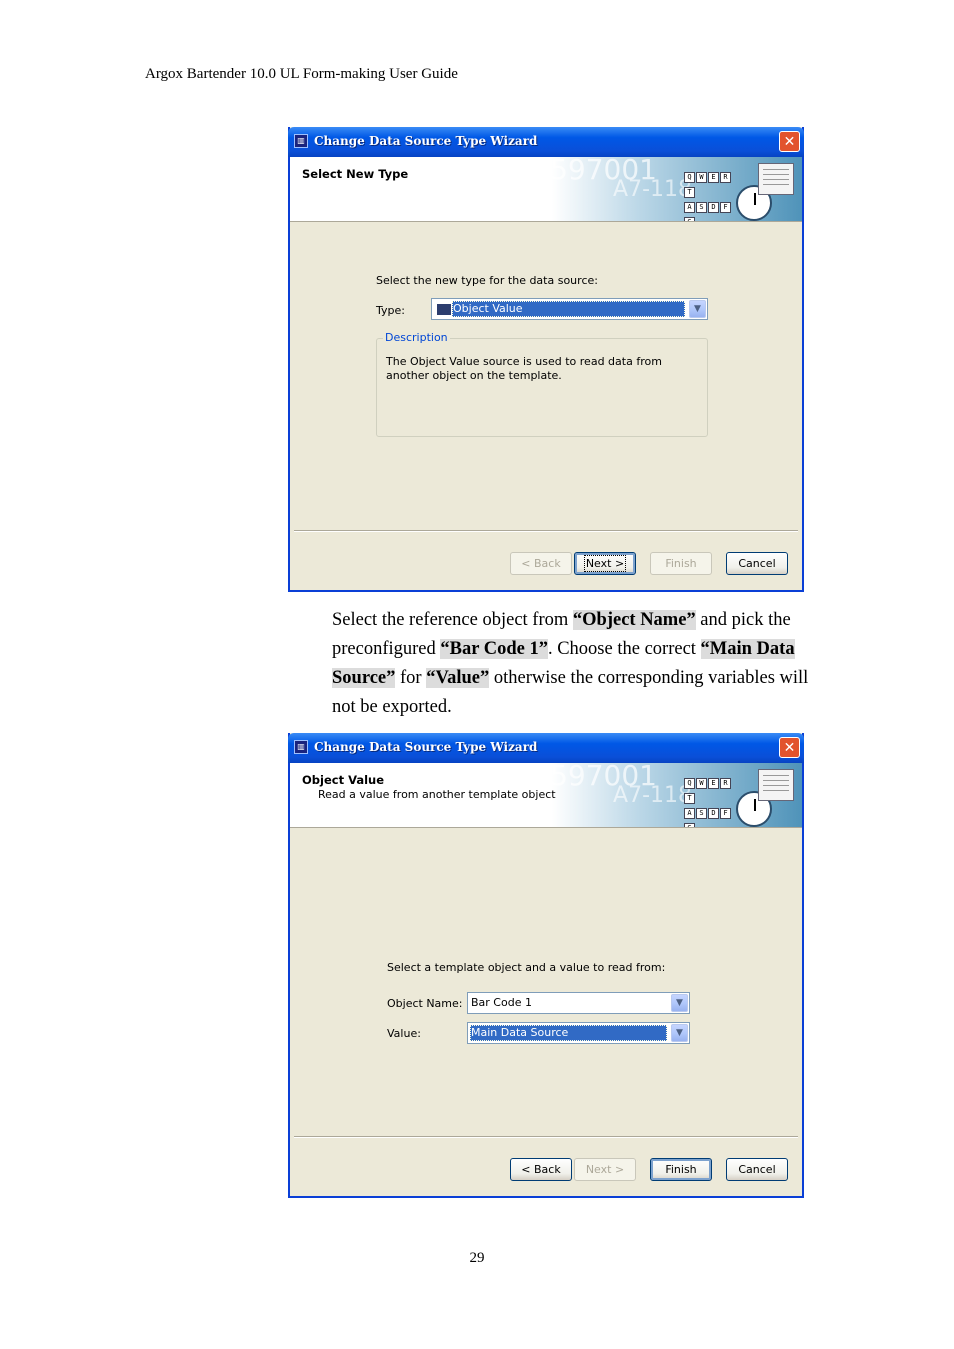 The width and height of the screenshot is (954, 1349). Describe the element at coordinates (444, 309) in the screenshot. I see `data-source-icon` at that location.